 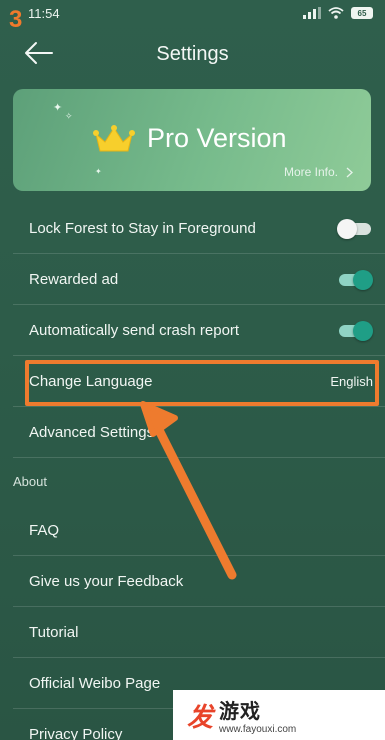 I want to click on about-item-faq: FAQ, so click(x=199, y=530).